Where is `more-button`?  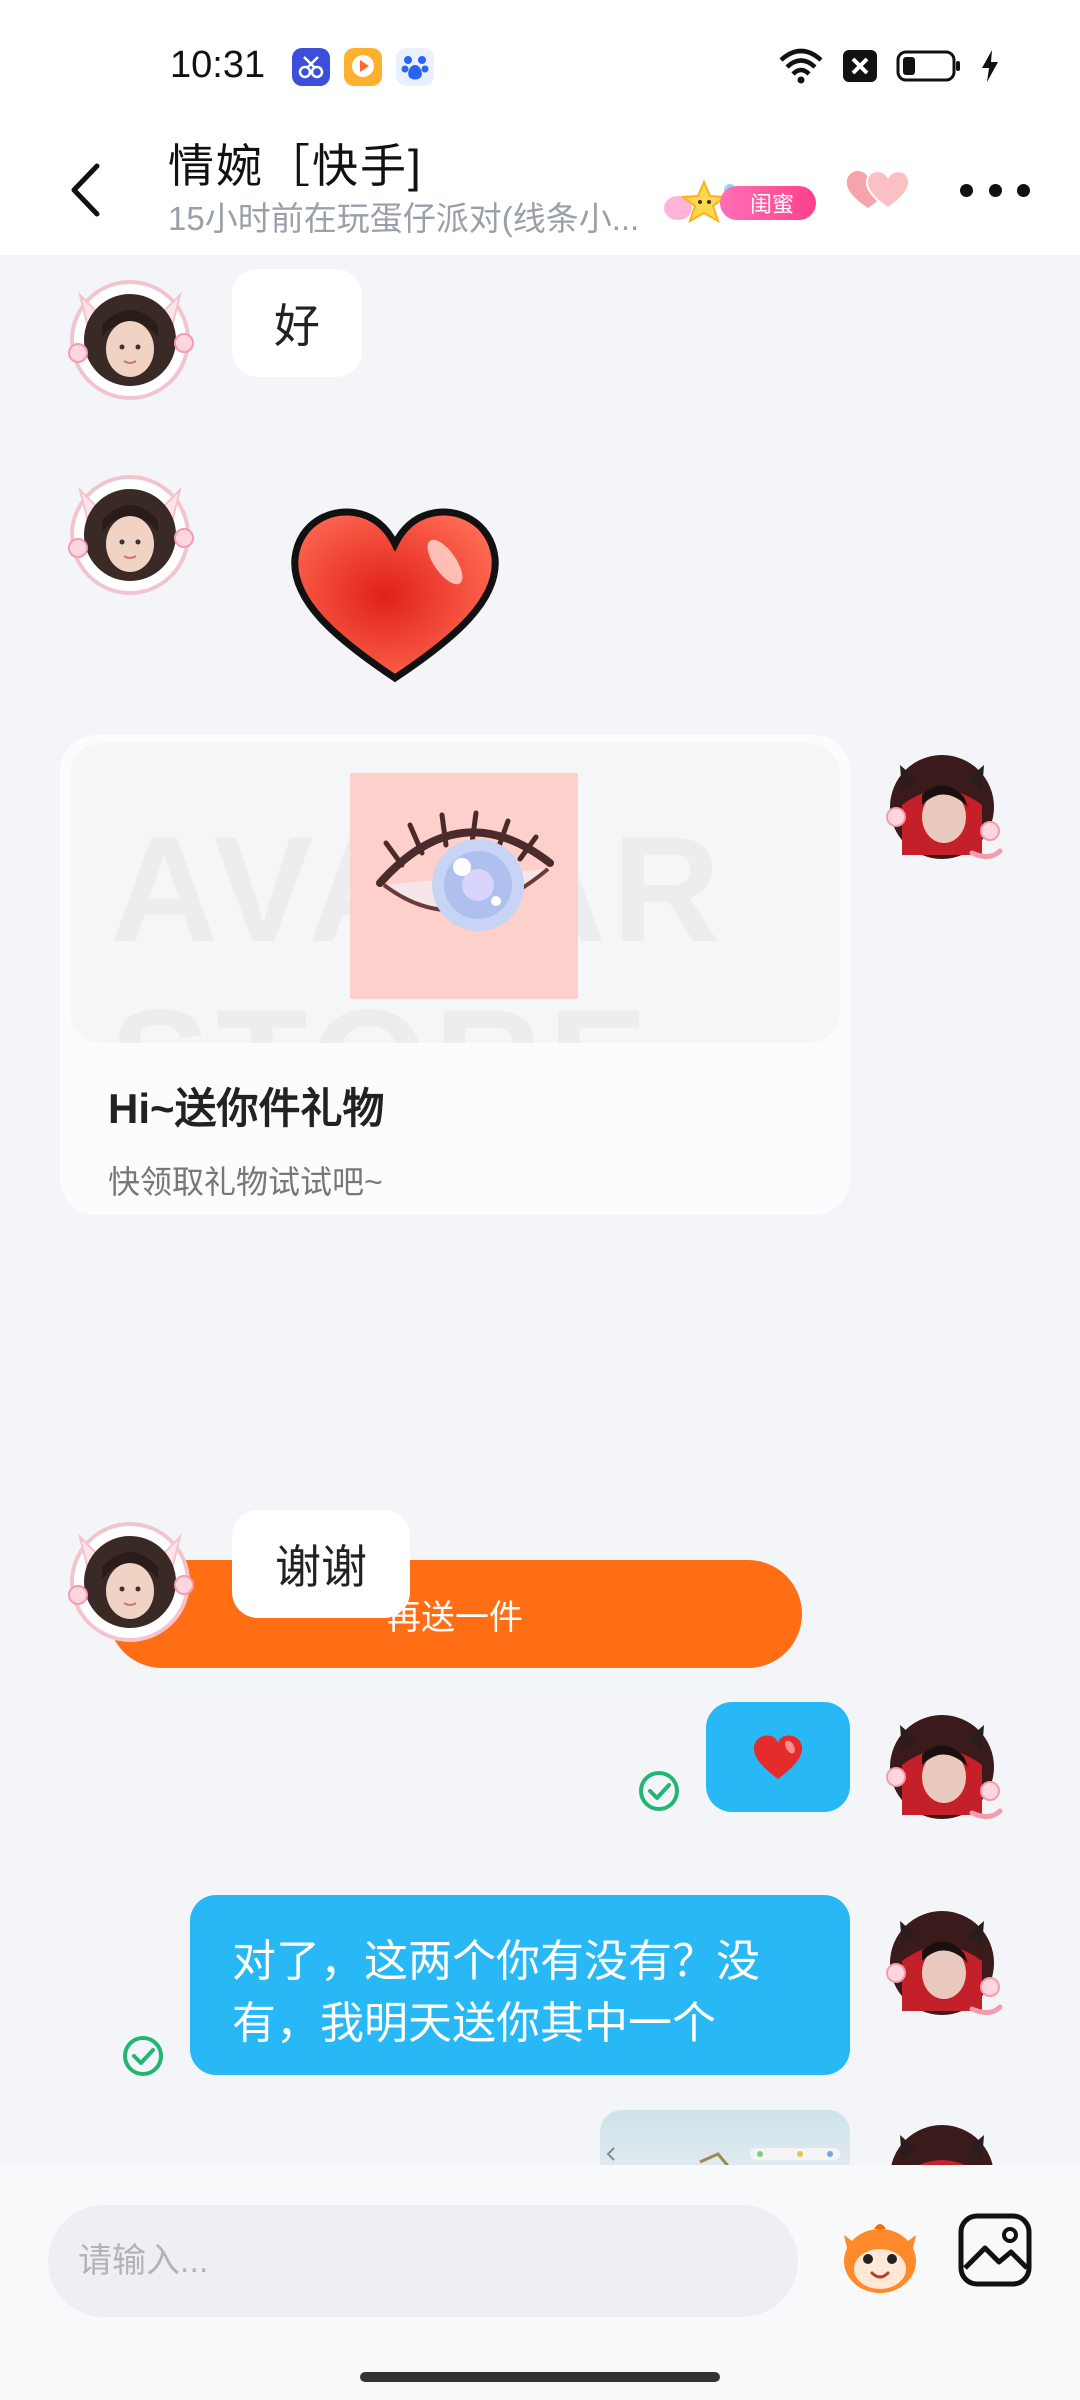 more-button is located at coordinates (995, 190).